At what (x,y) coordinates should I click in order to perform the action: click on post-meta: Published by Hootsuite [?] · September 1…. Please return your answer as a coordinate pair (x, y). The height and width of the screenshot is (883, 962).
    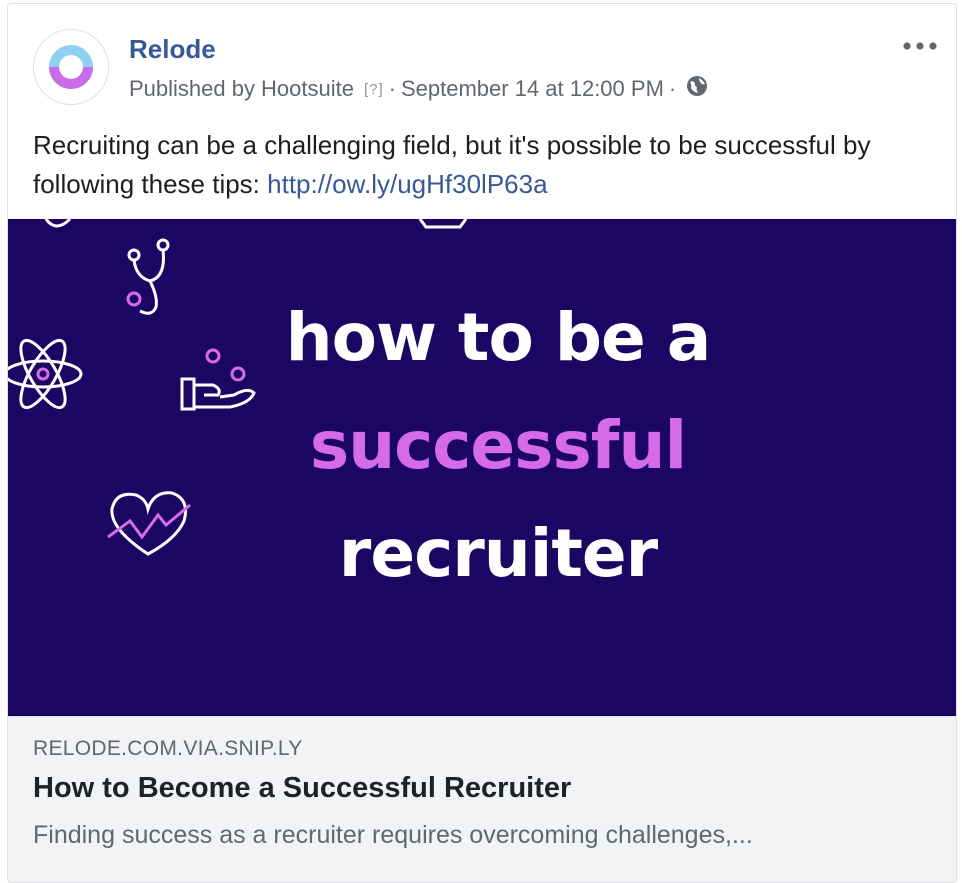
    Looking at the image, I should click on (419, 89).